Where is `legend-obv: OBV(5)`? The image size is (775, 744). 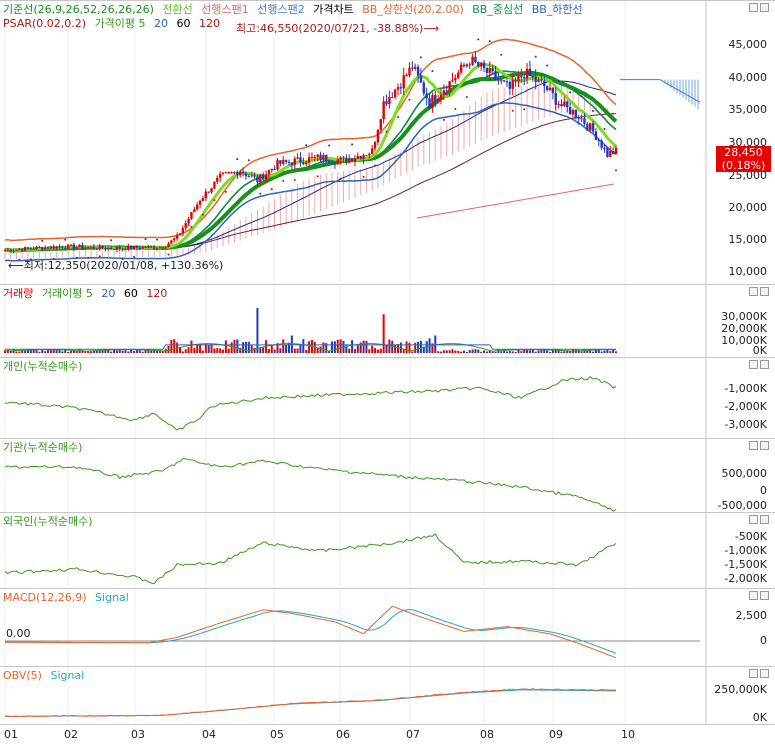
legend-obv: OBV(5) is located at coordinates (22, 675).